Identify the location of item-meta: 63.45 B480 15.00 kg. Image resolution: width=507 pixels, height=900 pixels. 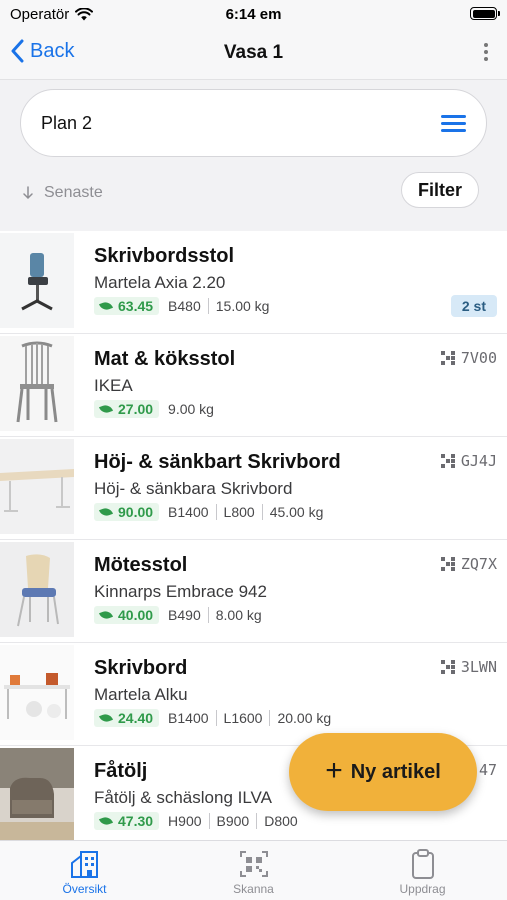
(185, 306).